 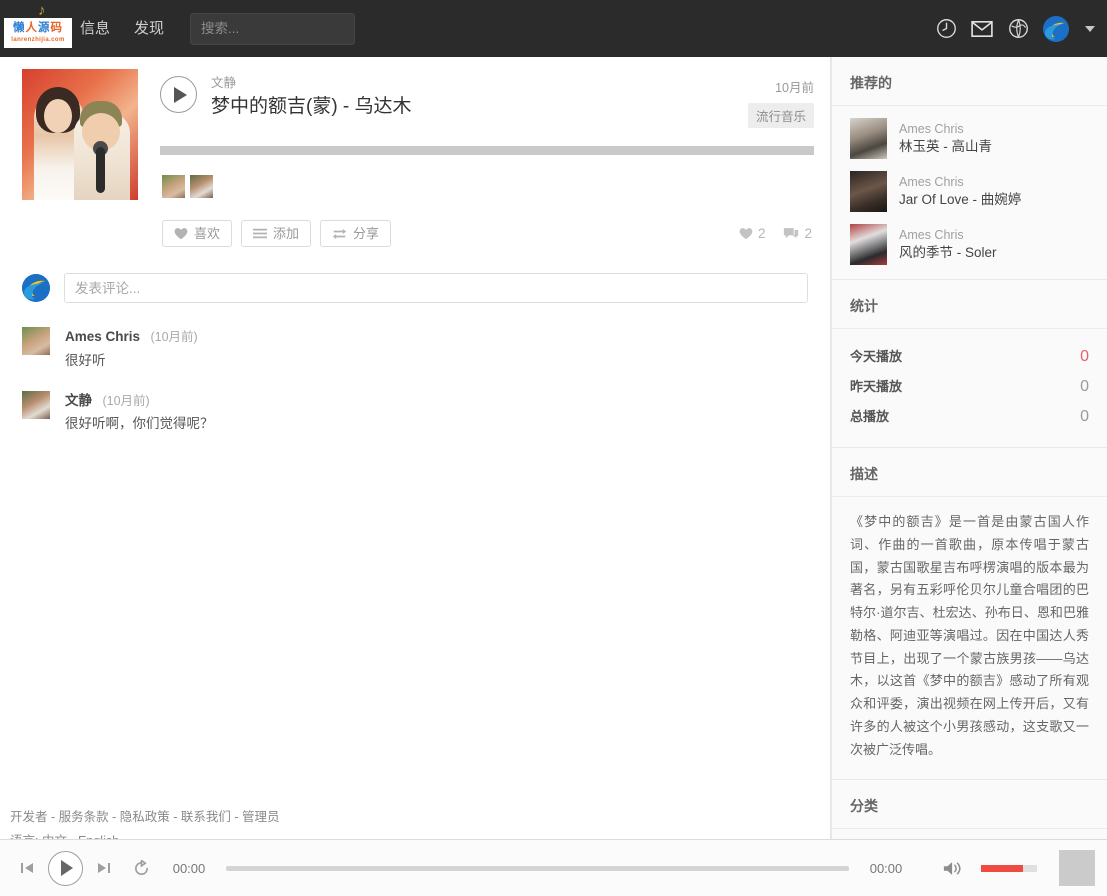 What do you see at coordinates (139, 424) in the screenshot?
I see `comment-text: 很好听啊，你们觉得呢？` at bounding box center [139, 424].